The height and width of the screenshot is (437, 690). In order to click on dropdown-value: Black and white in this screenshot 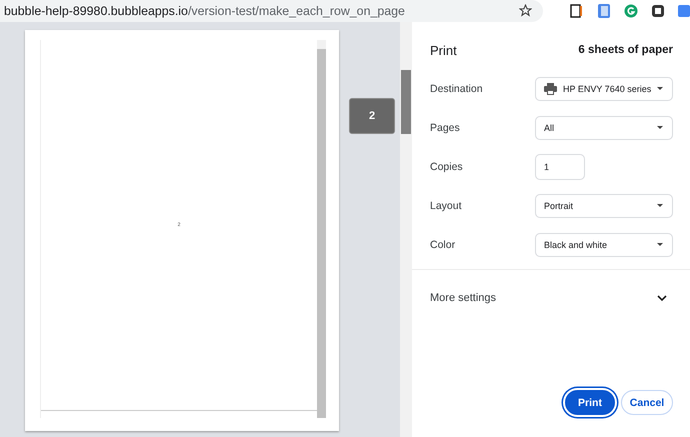, I will do `click(576, 245)`.